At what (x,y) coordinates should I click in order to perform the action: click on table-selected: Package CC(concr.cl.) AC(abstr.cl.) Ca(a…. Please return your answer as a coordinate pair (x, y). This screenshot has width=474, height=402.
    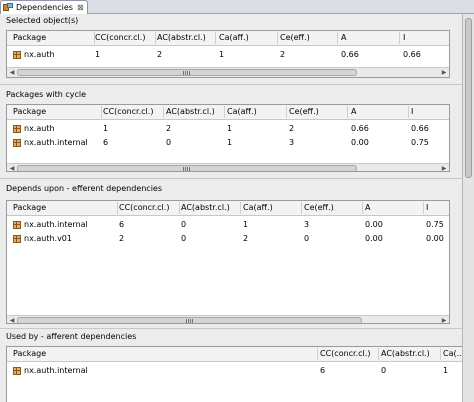
    Looking at the image, I should click on (228, 54).